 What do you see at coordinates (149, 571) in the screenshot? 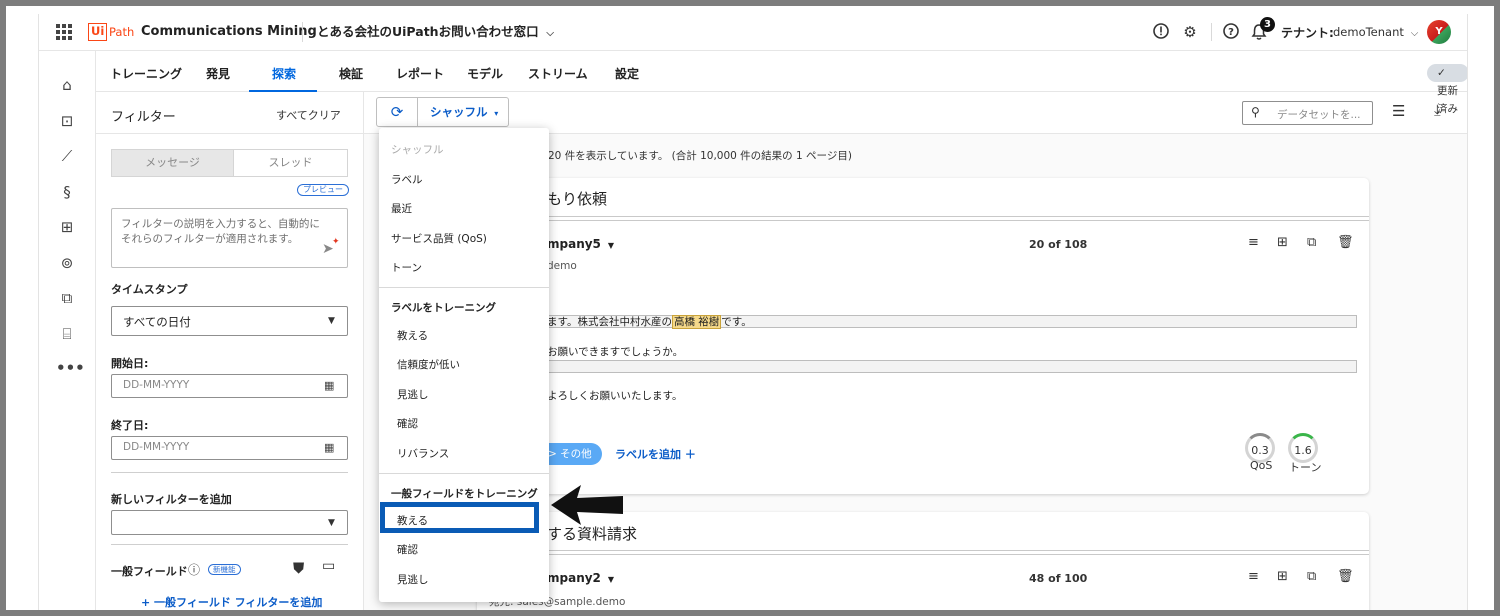
I see `general-field-label: 一般フィールド` at bounding box center [149, 571].